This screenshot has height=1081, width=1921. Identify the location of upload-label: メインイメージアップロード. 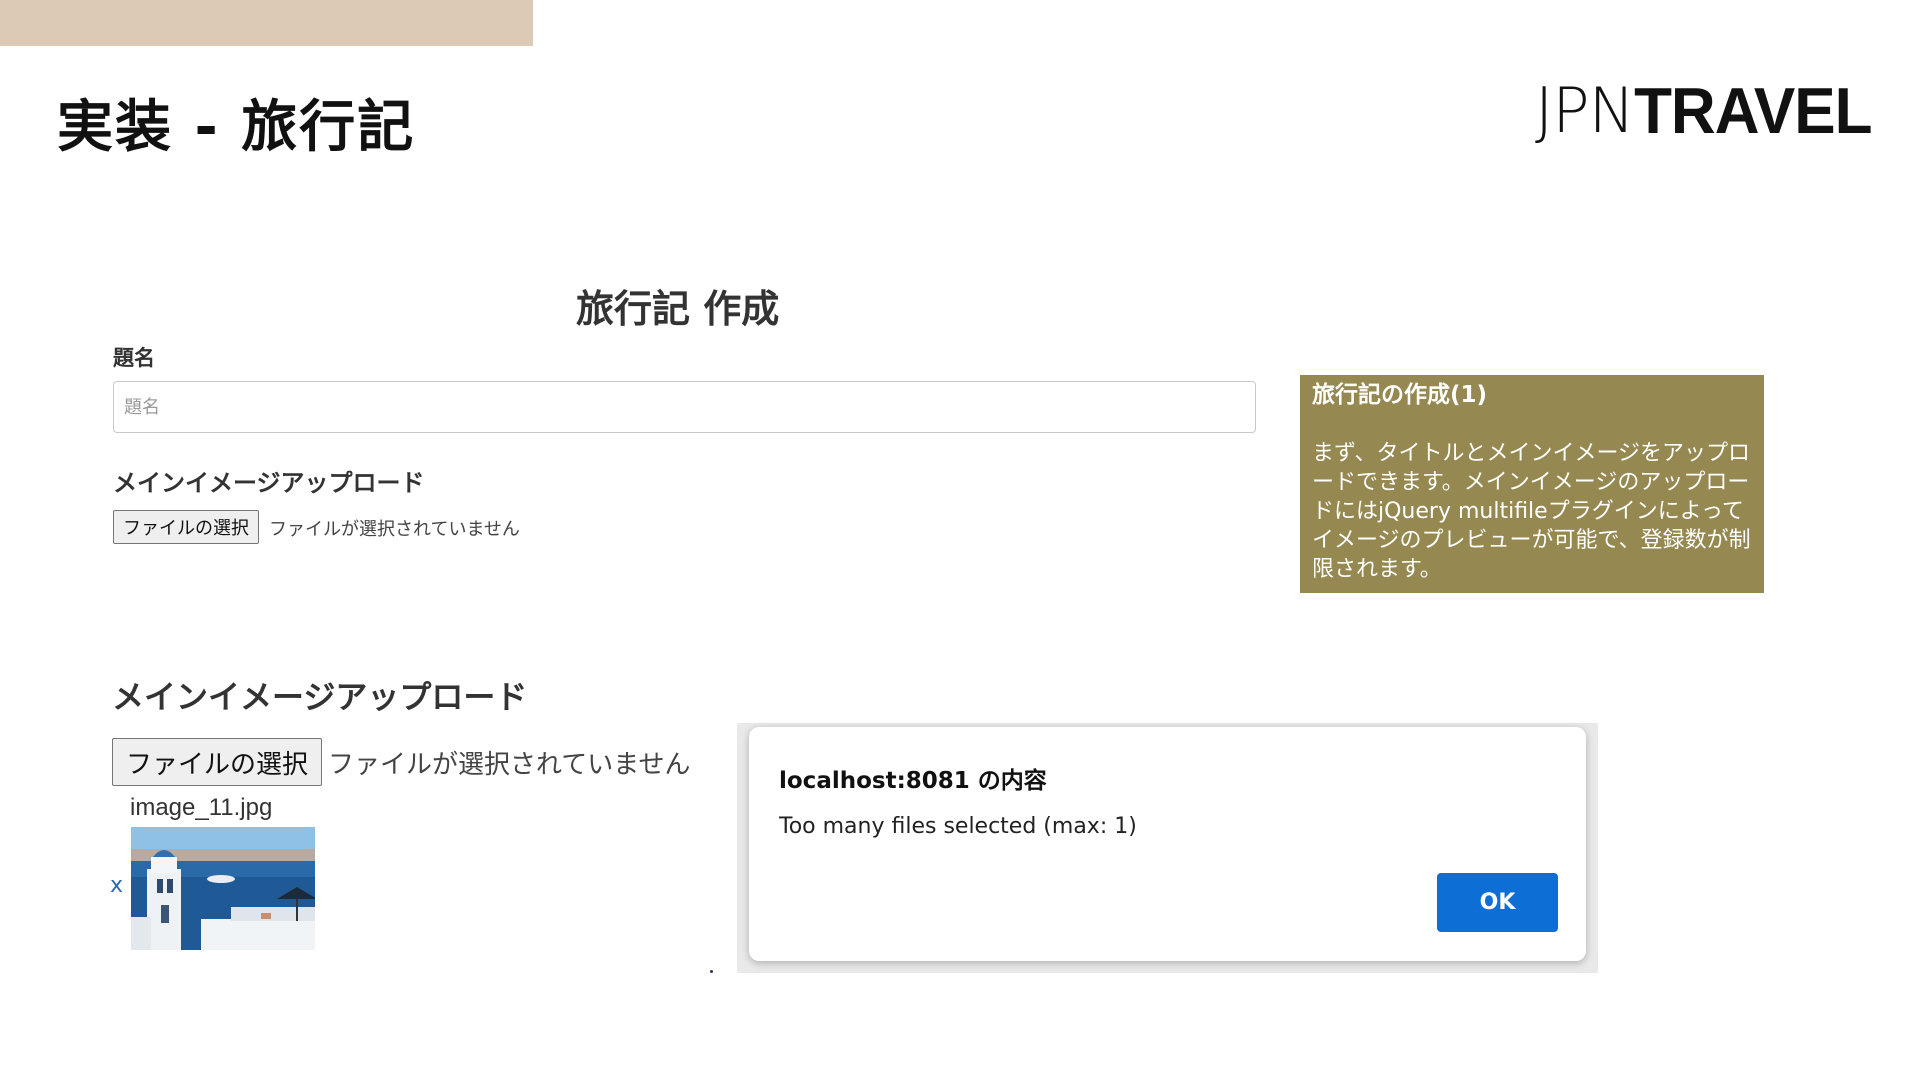
(269, 483).